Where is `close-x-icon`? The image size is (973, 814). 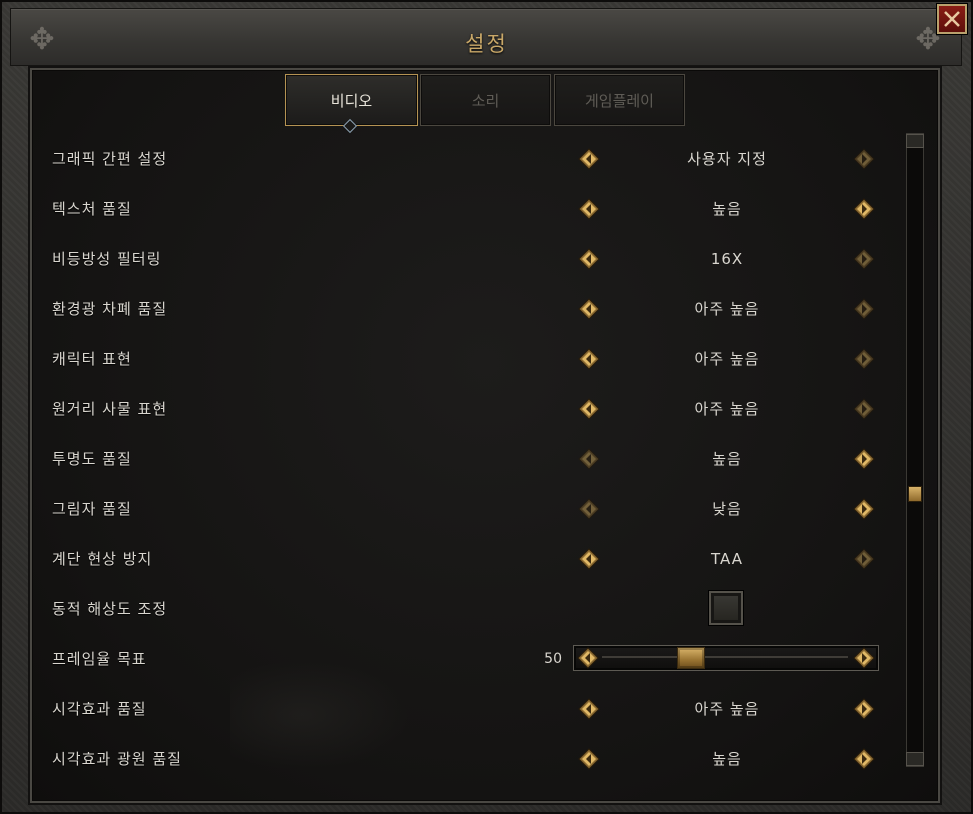
close-x-icon is located at coordinates (952, 19).